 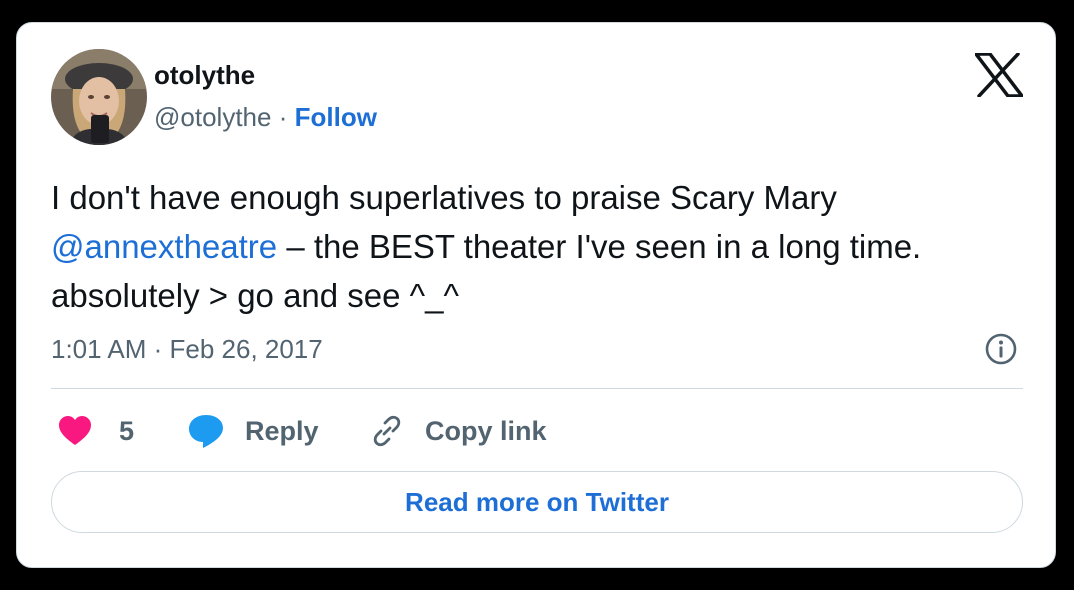 I want to click on avatar-image, so click(x=99, y=97).